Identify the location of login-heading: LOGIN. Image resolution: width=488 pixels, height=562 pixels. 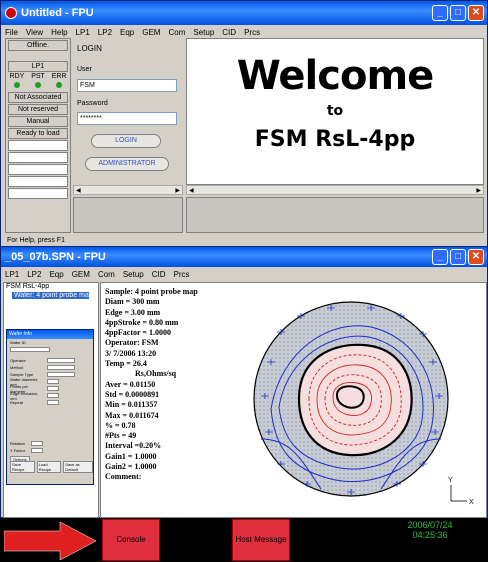
(89, 48).